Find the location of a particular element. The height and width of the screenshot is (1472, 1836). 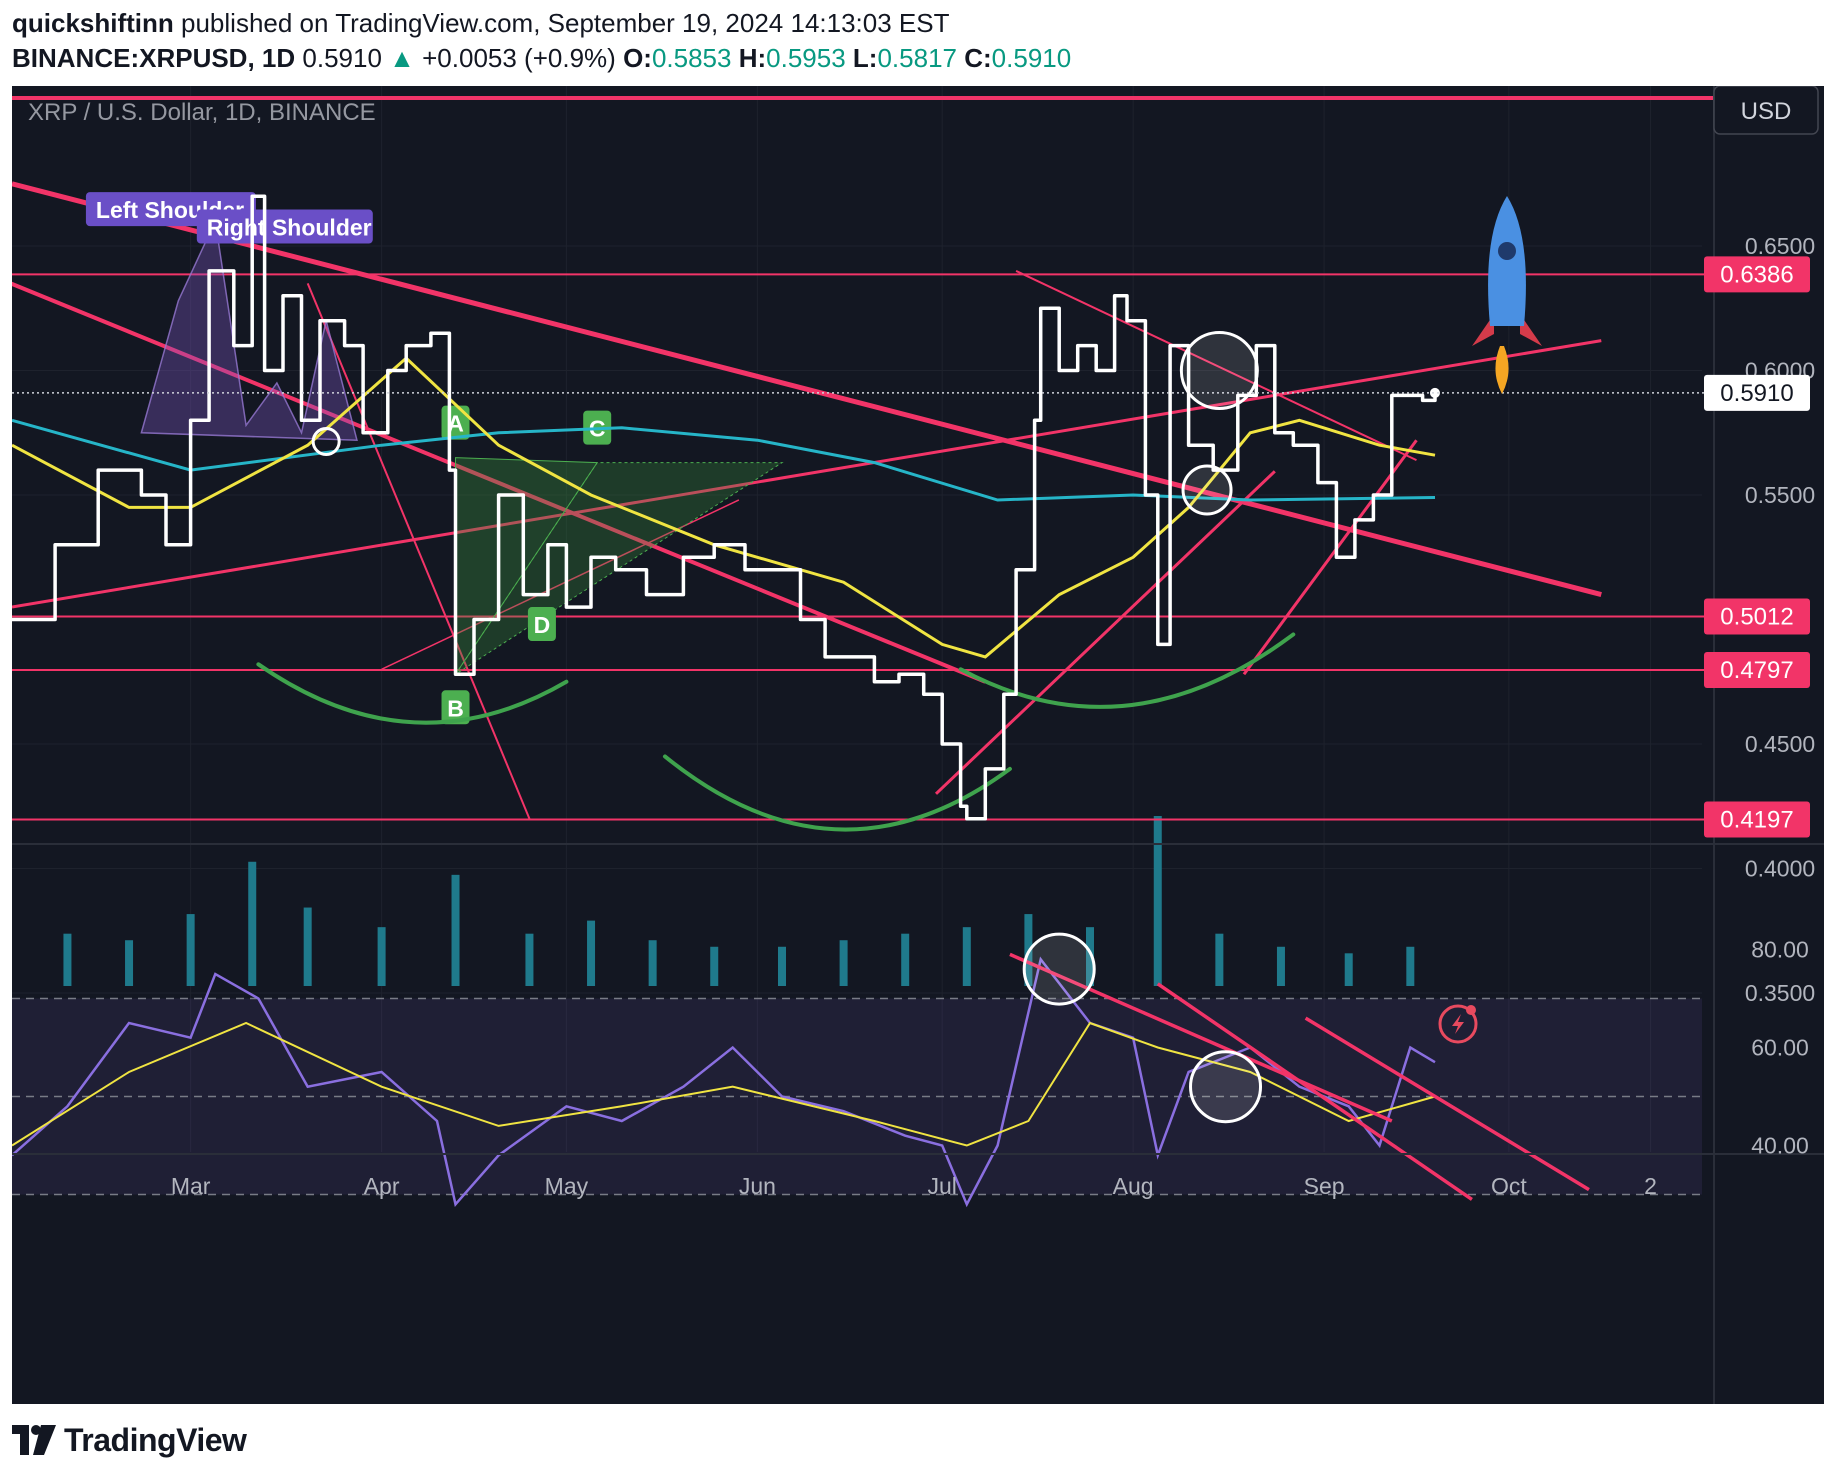

time-tick-label: Jun is located at coordinates (757, 1186).